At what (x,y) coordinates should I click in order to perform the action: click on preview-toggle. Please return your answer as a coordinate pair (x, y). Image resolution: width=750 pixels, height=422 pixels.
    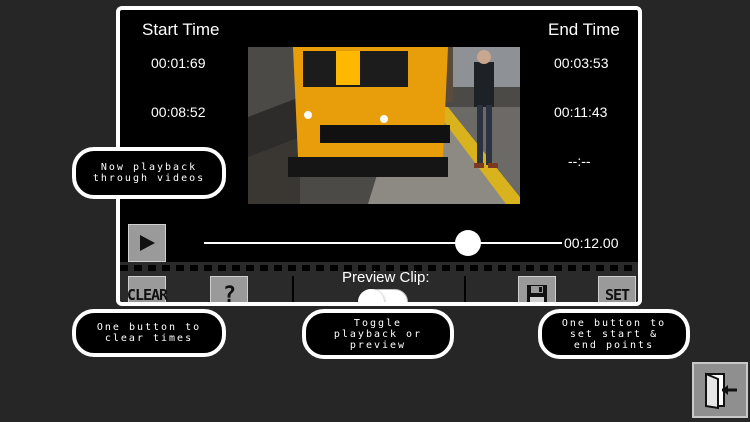
    Looking at the image, I should click on (383, 295).